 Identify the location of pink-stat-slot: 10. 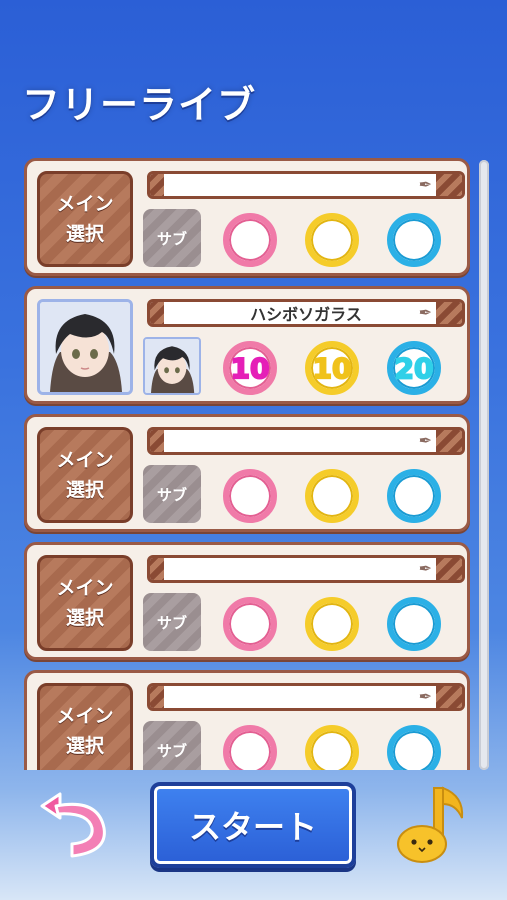
(250, 368).